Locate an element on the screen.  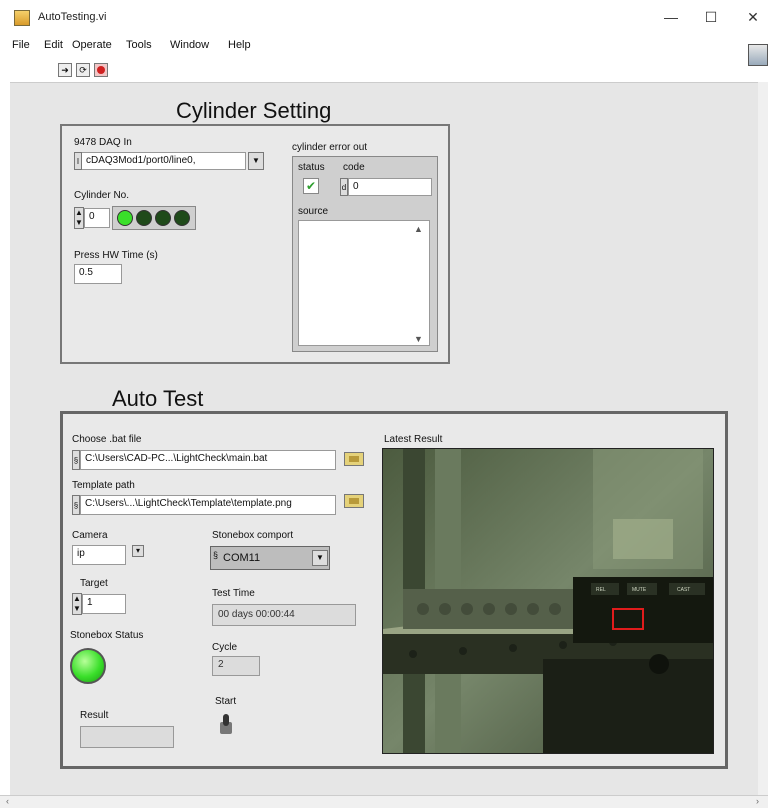
cylinder-error-out-label: cylinder error out is located at coordinates (330, 147).